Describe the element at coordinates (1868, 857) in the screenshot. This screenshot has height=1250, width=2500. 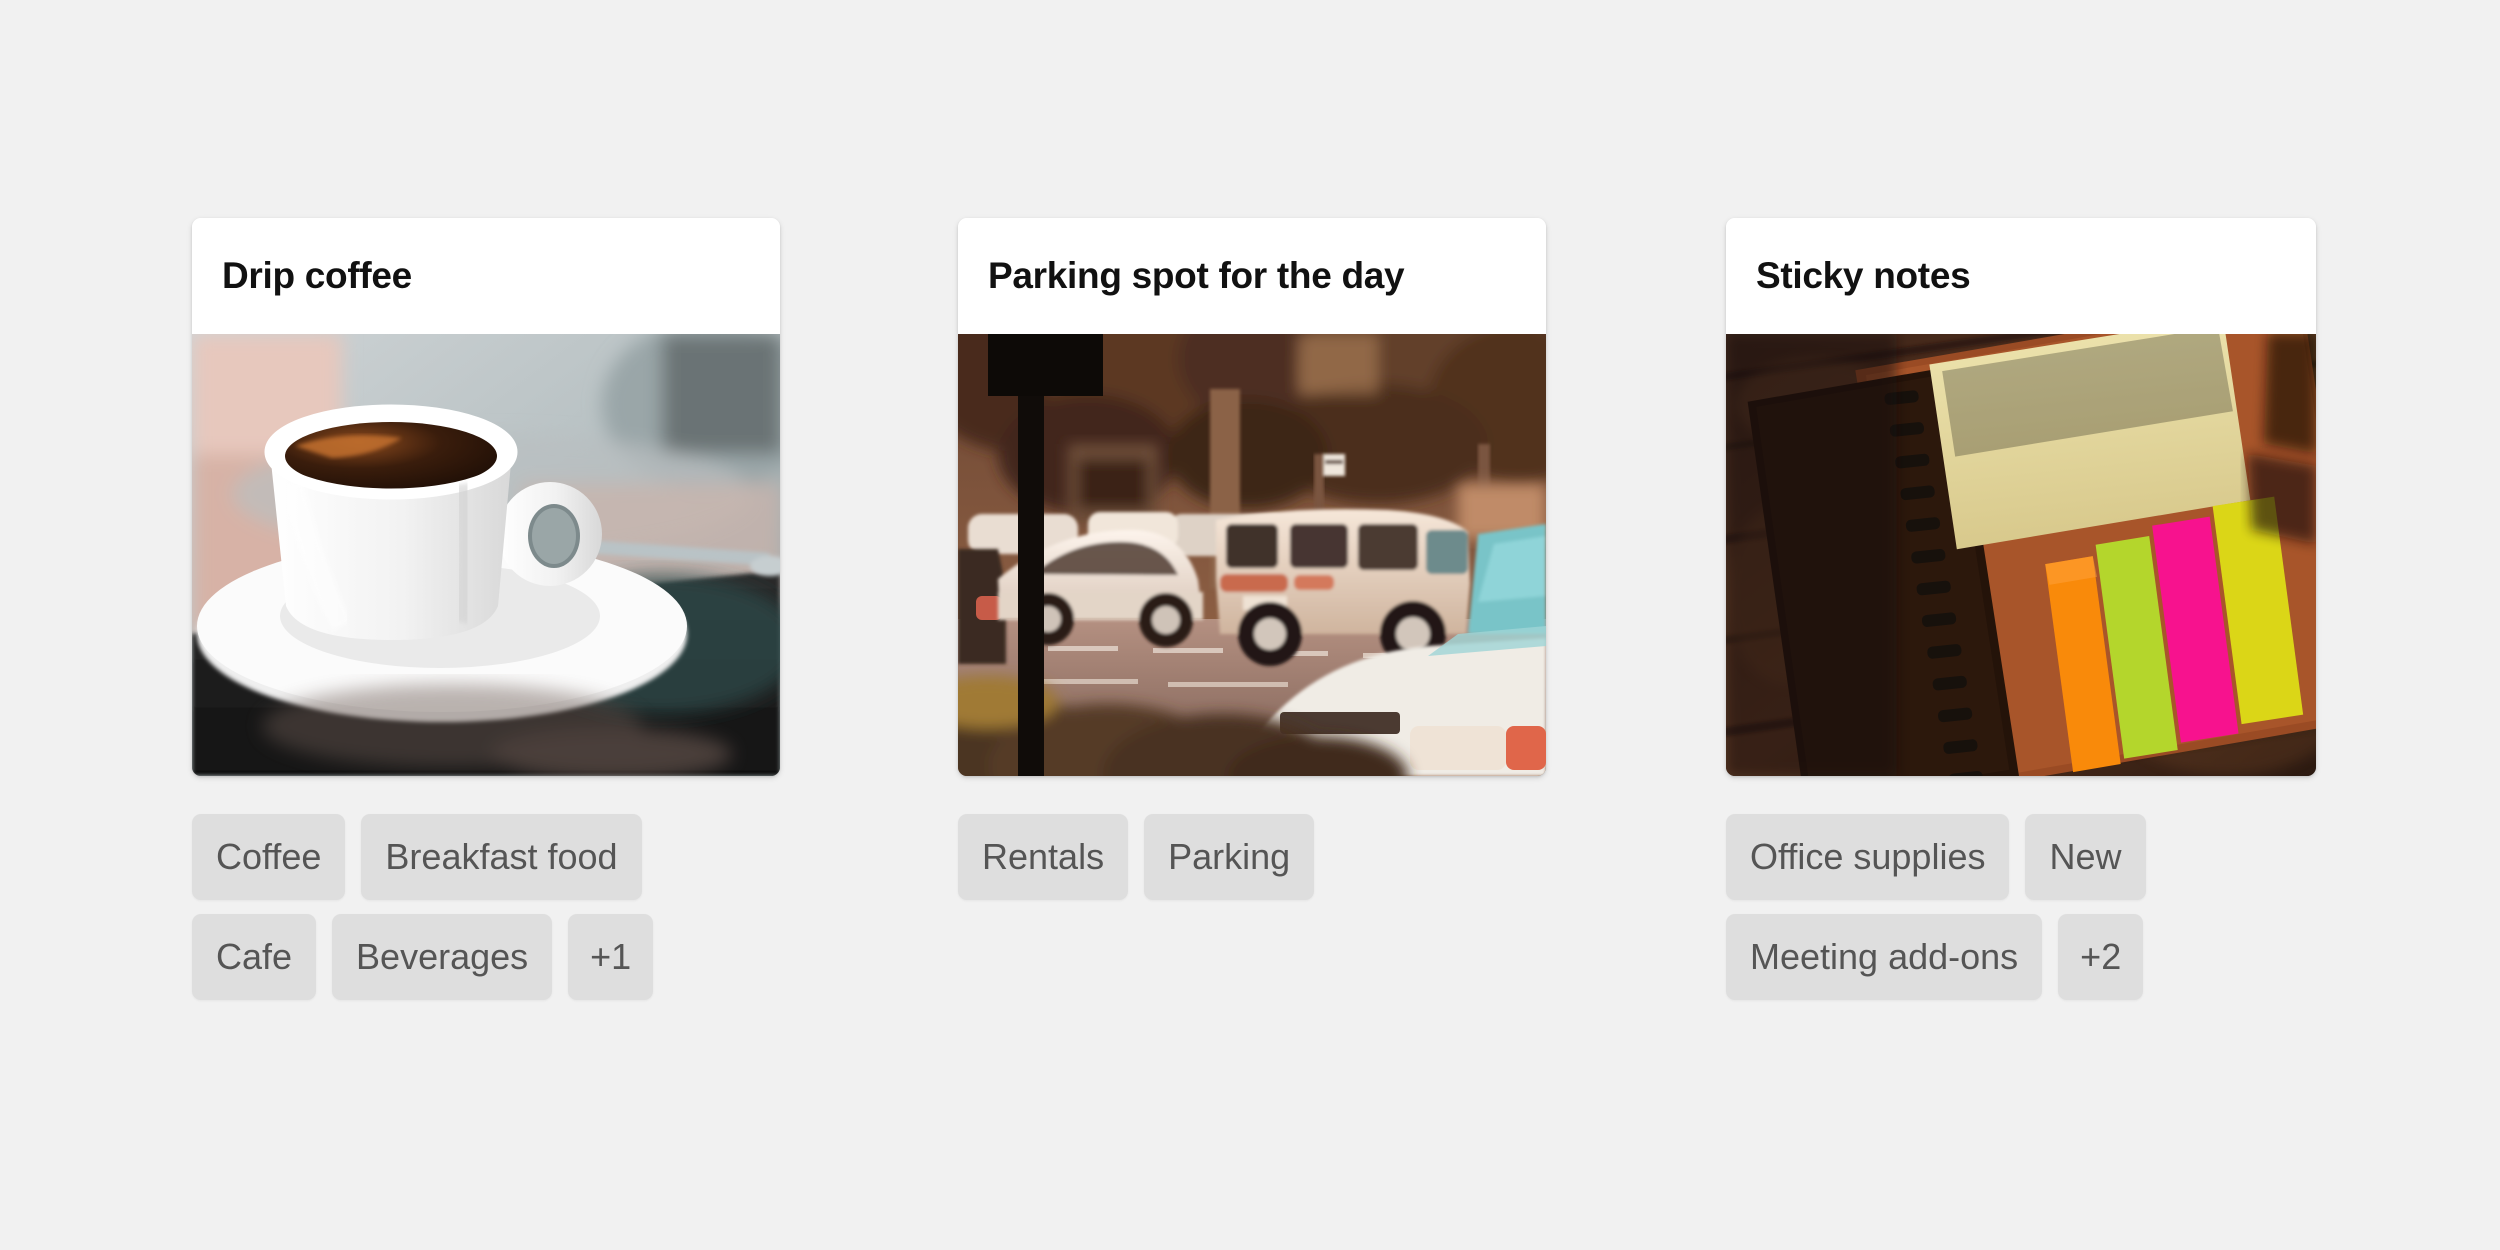
I see `tag-chip: Office supplies` at that location.